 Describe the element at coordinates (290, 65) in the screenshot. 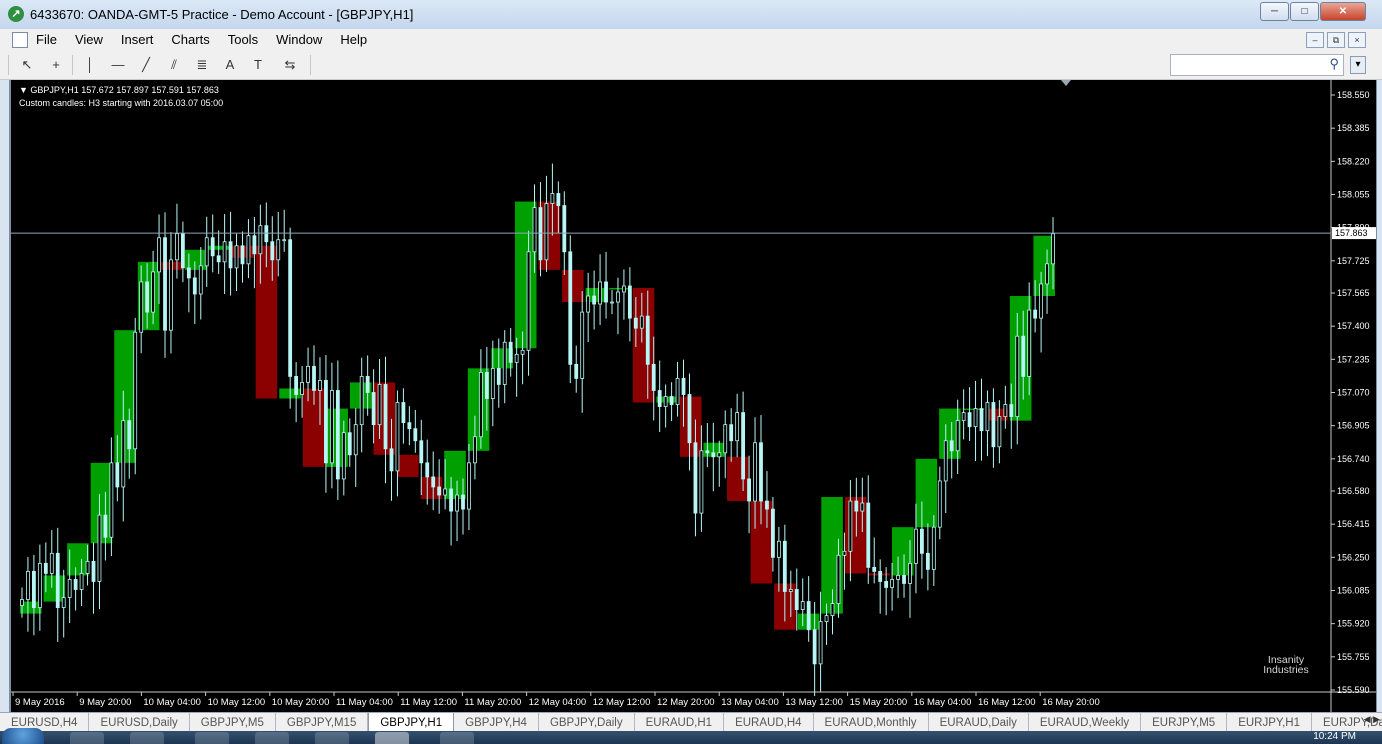

I see `arrows-icon: ⇆` at that location.